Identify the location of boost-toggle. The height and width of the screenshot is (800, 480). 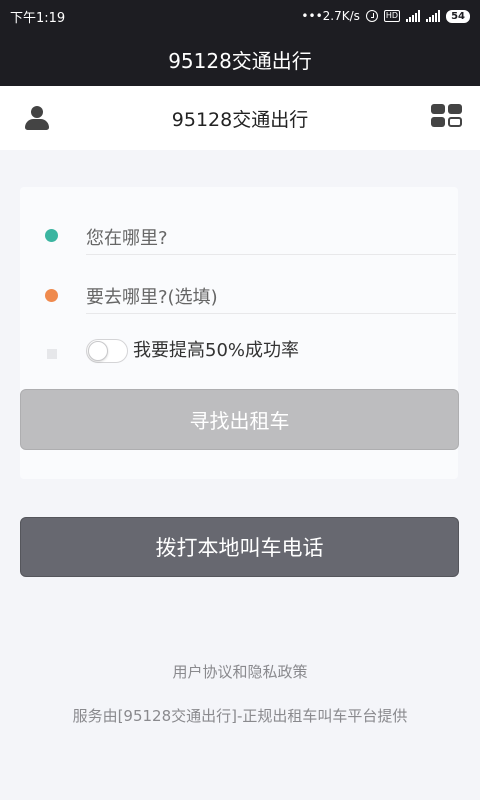
(107, 351).